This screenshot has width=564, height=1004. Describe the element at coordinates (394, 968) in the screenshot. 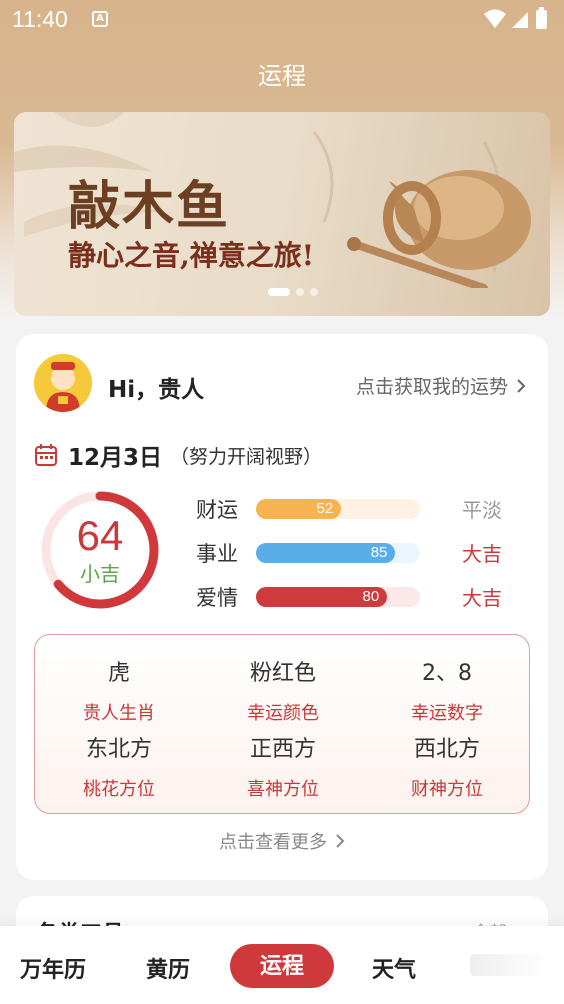

I see `nav-item-weather: 天气` at that location.